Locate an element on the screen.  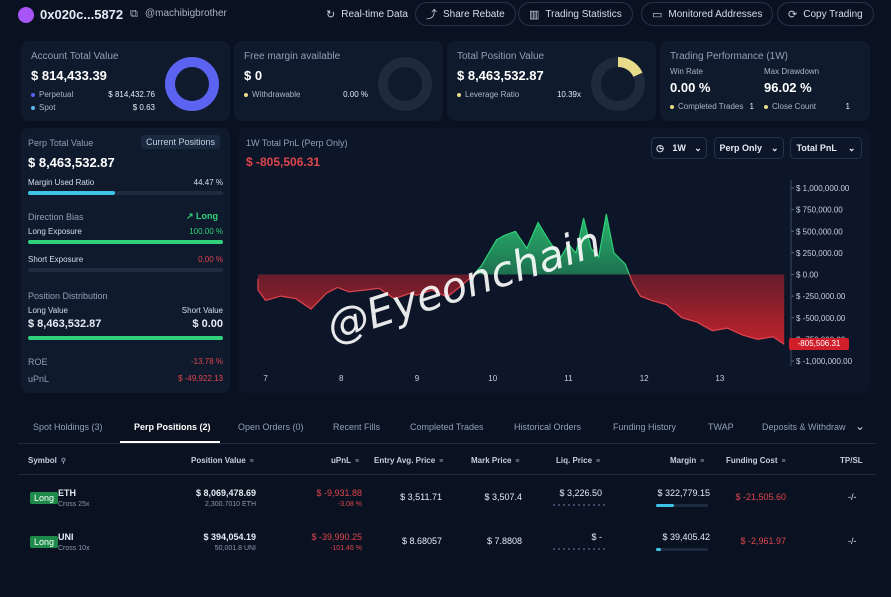
margin-bar-fill is located at coordinates (665, 505).